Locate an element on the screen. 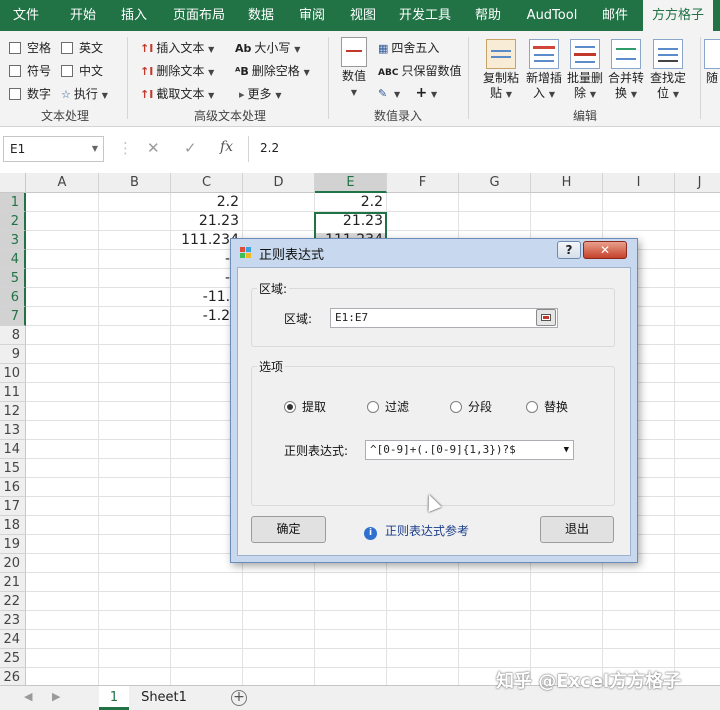 The width and height of the screenshot is (720, 710). name-box: E1 ▼ is located at coordinates (53, 149).